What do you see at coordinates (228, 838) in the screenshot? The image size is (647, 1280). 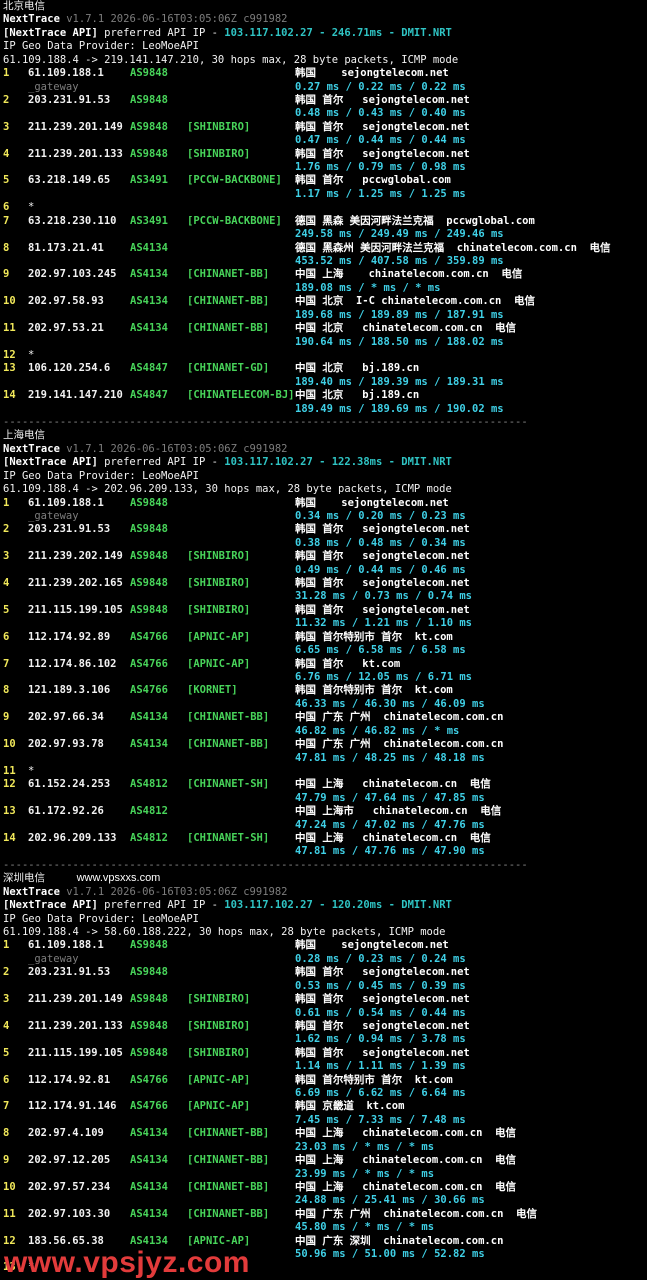 I see `hop-network-tag: [CHINANET-SH]` at bounding box center [228, 838].